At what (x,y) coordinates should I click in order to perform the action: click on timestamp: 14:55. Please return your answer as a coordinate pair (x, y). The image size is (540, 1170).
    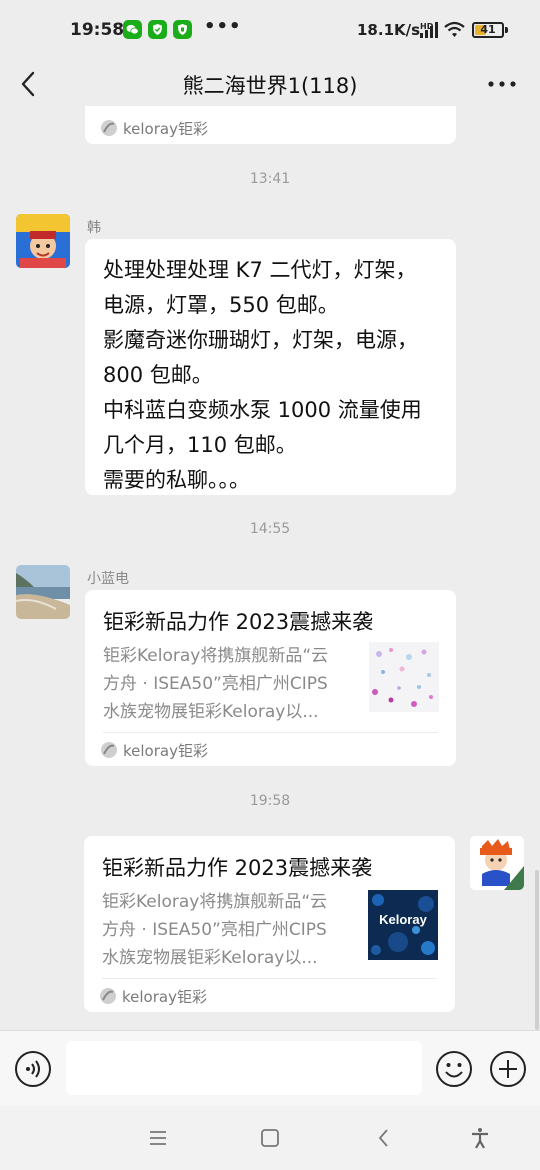
    Looking at the image, I should click on (270, 529).